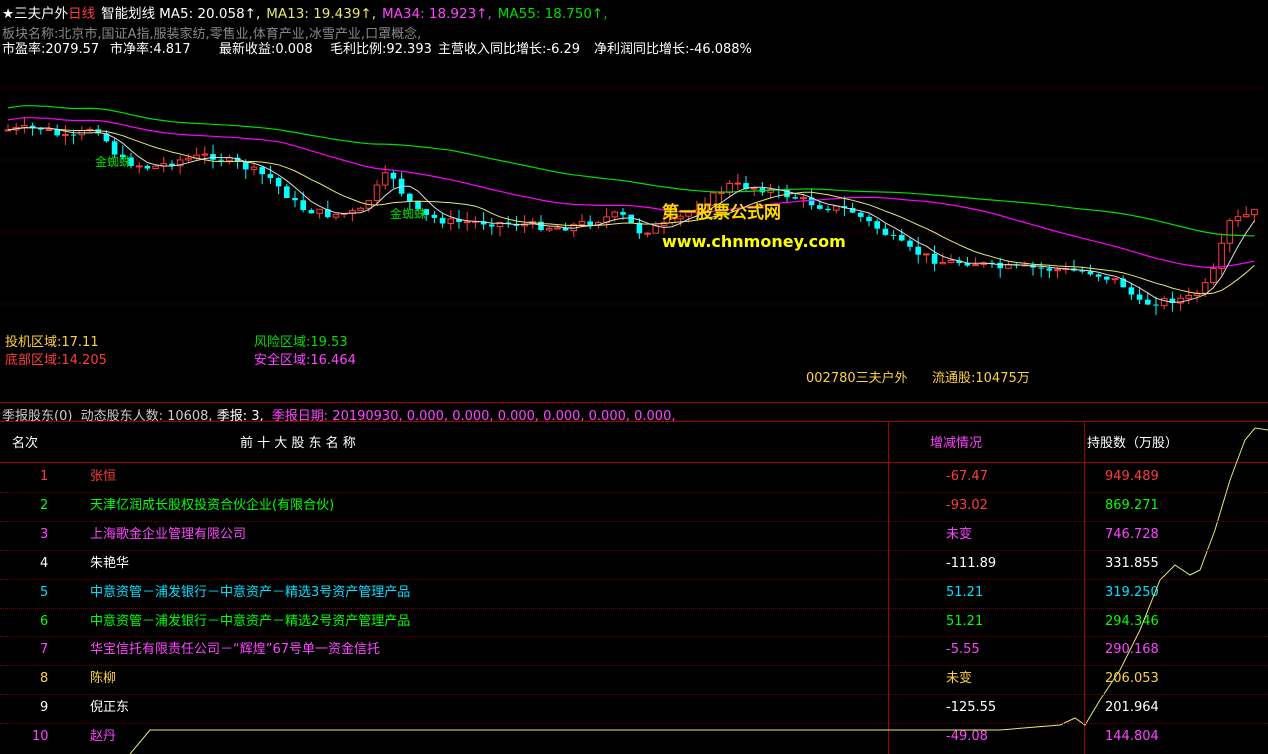 The width and height of the screenshot is (1268, 754). What do you see at coordinates (305, 360) in the screenshot?
I see `safe-zone: 安全区域:16.464` at bounding box center [305, 360].